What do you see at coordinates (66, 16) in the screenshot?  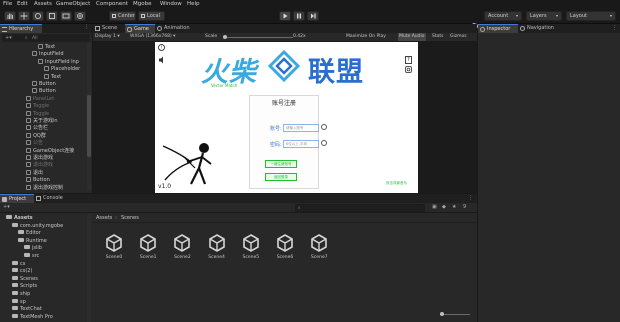 I see `rect-tool-button` at bounding box center [66, 16].